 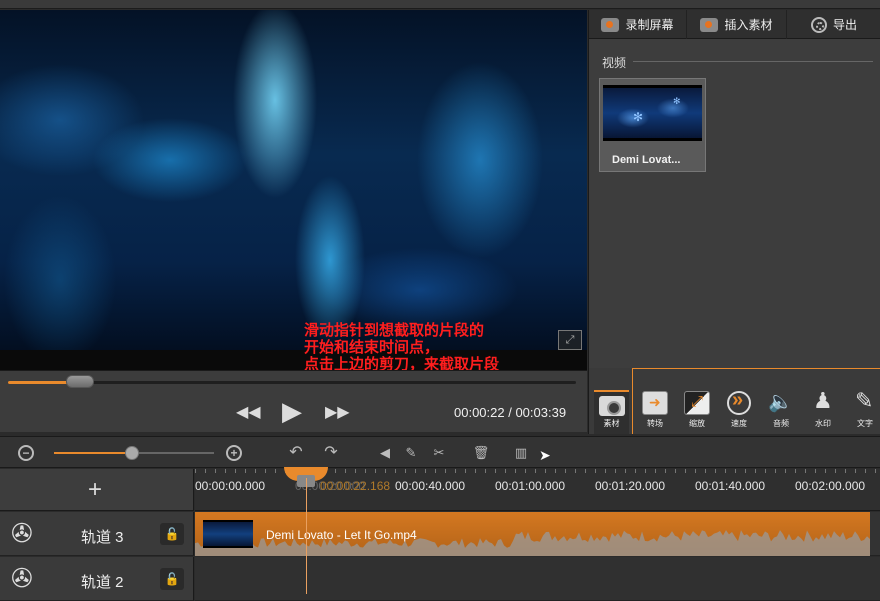 I want to click on seek-bar-fill, so click(x=41, y=382).